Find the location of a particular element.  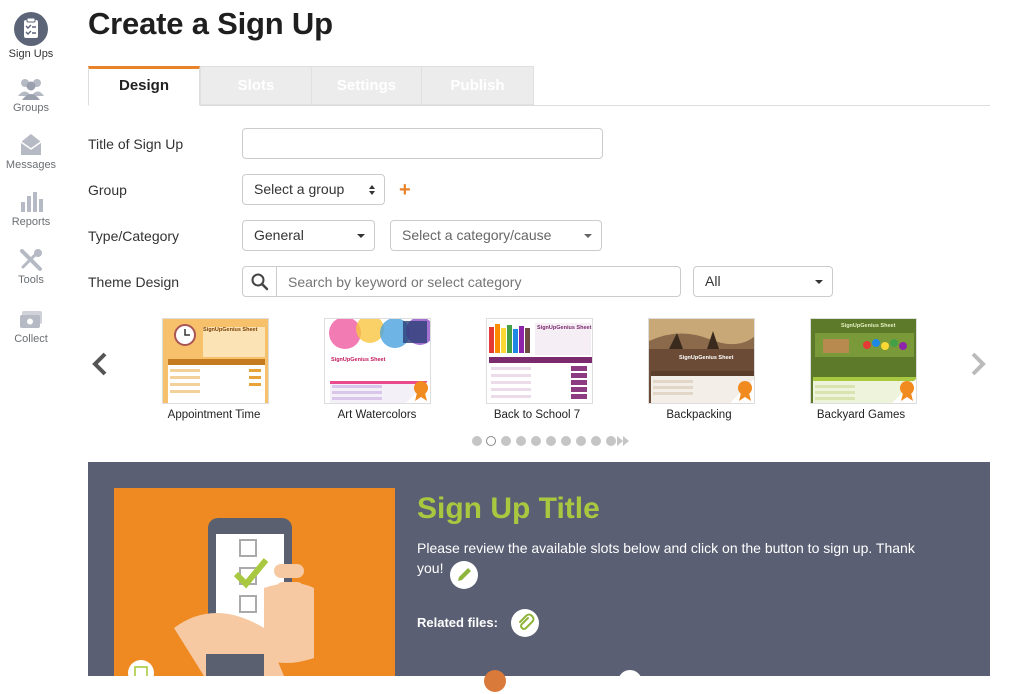

sidebar-item-label: Reports is located at coordinates (31, 222).